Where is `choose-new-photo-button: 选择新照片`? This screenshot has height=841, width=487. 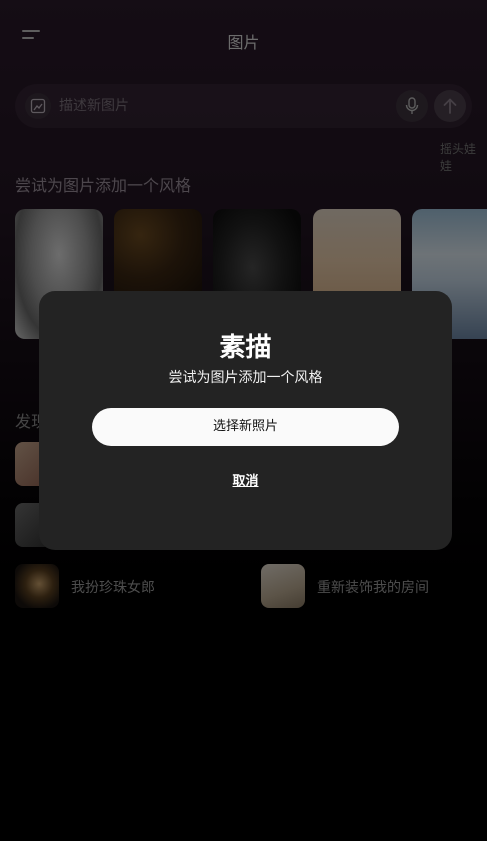
choose-new-photo-button: 选择新照片 is located at coordinates (245, 427).